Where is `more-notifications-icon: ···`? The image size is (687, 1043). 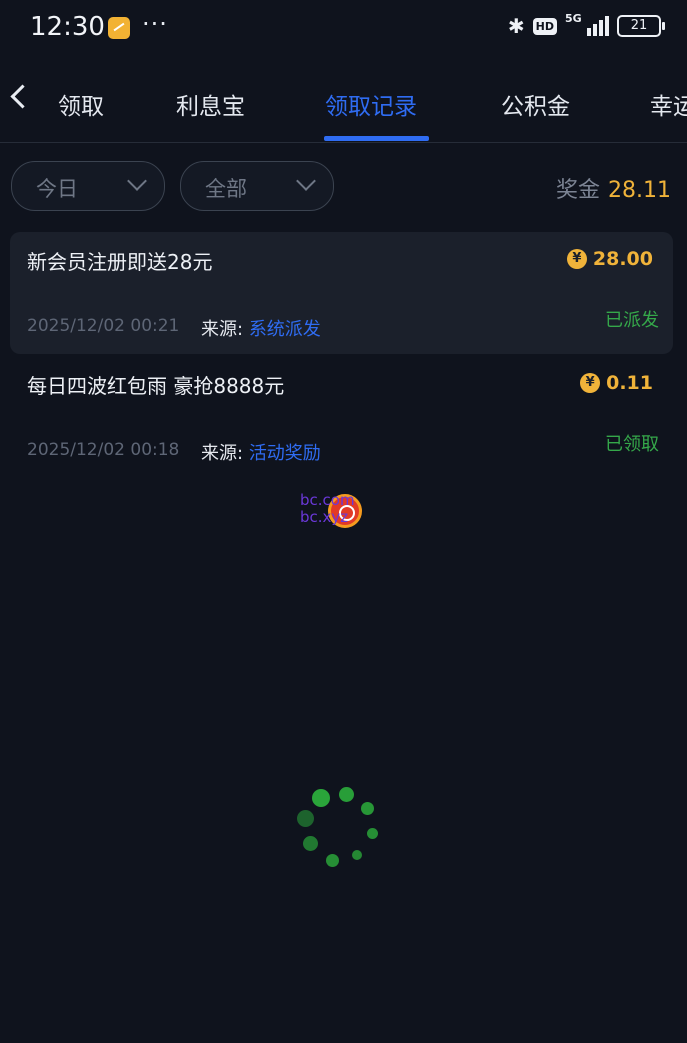 more-notifications-icon: ··· is located at coordinates (155, 24).